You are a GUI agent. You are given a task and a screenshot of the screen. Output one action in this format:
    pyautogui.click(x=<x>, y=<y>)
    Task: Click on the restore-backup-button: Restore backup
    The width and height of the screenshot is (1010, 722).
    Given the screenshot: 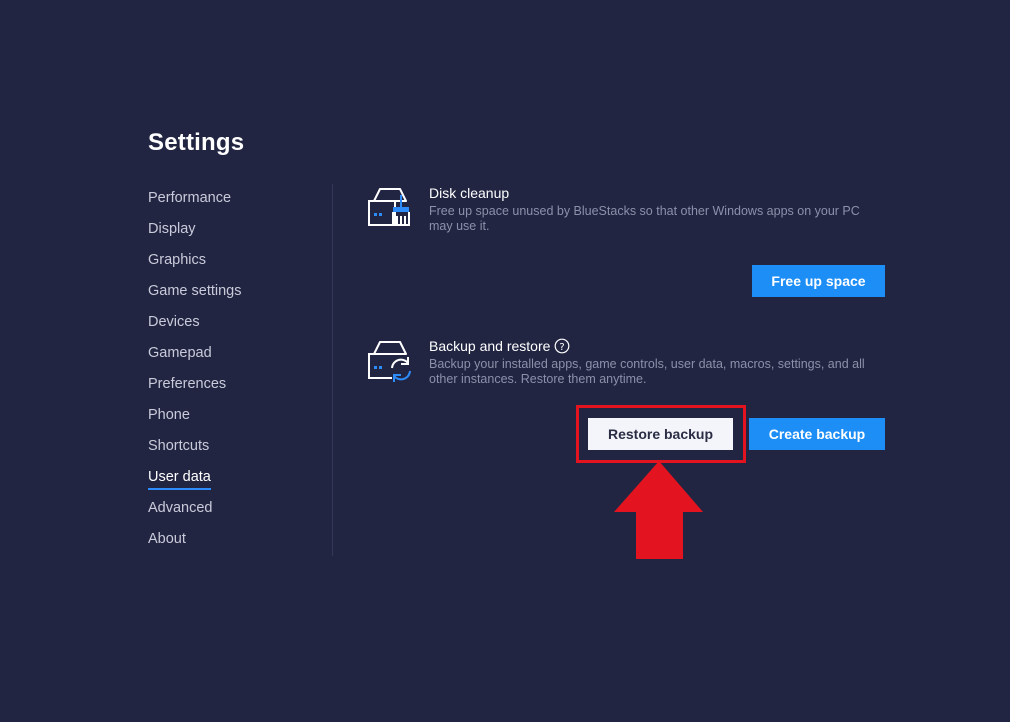 What is the action you would take?
    pyautogui.click(x=660, y=434)
    